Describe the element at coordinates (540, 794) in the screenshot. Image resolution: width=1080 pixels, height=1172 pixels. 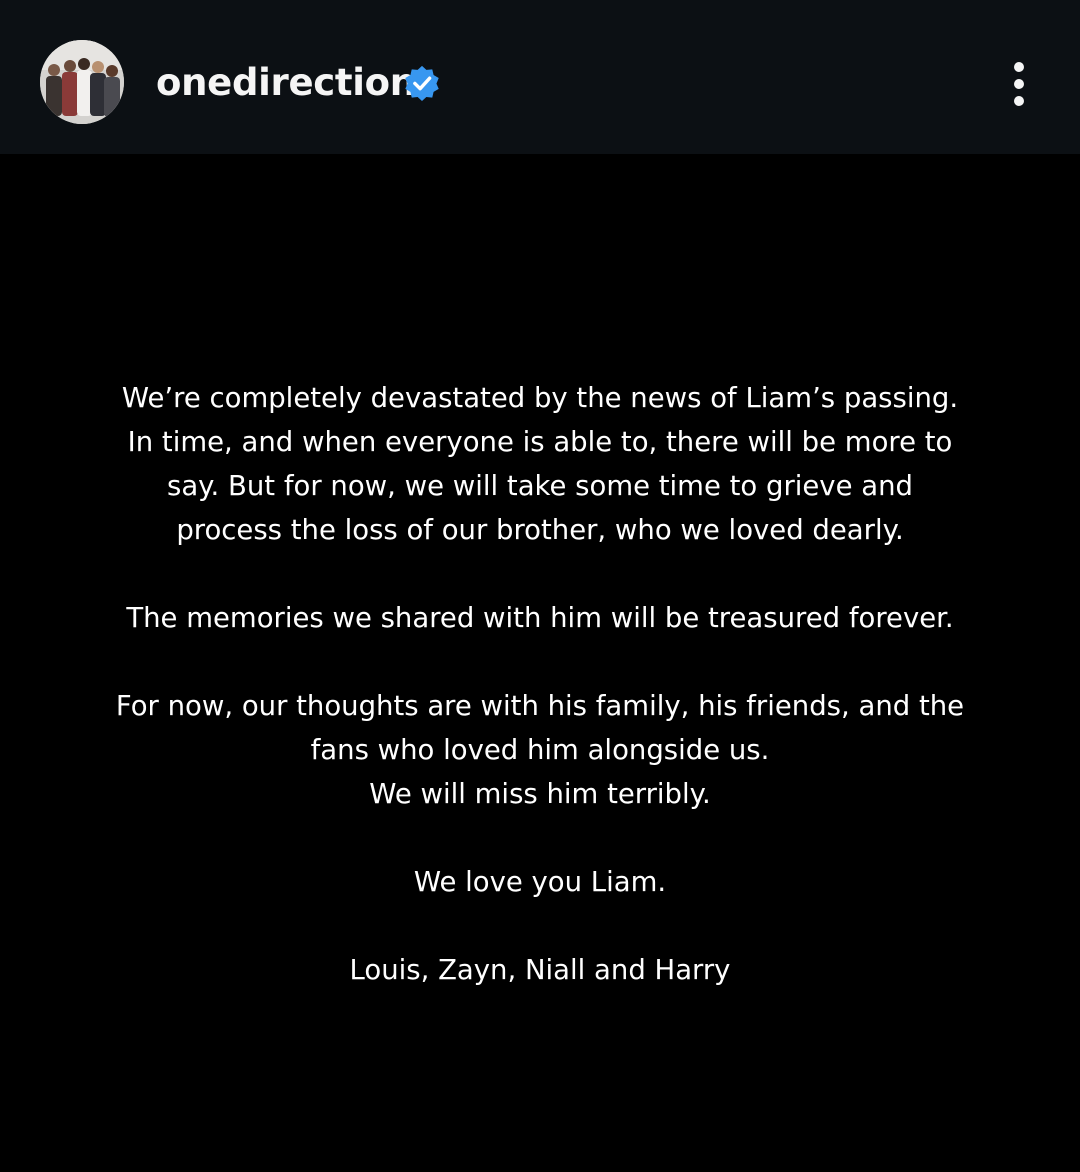
I see `statement-line: We will miss him terribly.` at that location.